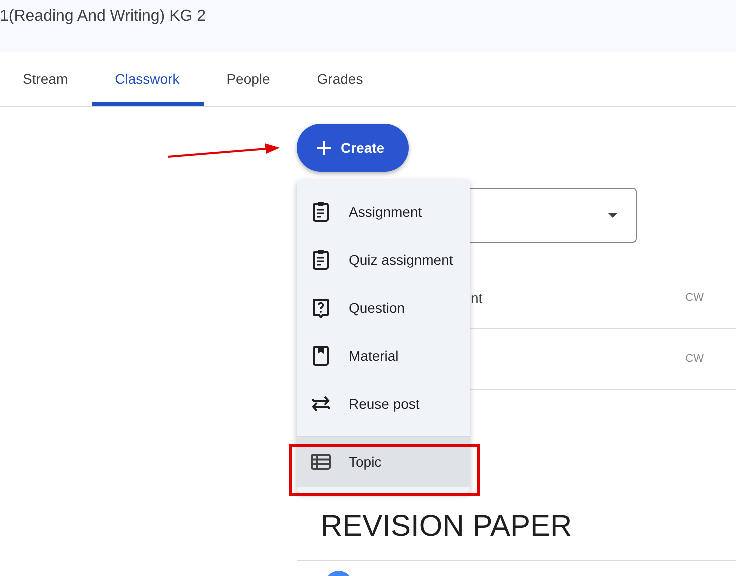 The width and height of the screenshot is (736, 576). Describe the element at coordinates (613, 215) in the screenshot. I see `caret-icon` at that location.